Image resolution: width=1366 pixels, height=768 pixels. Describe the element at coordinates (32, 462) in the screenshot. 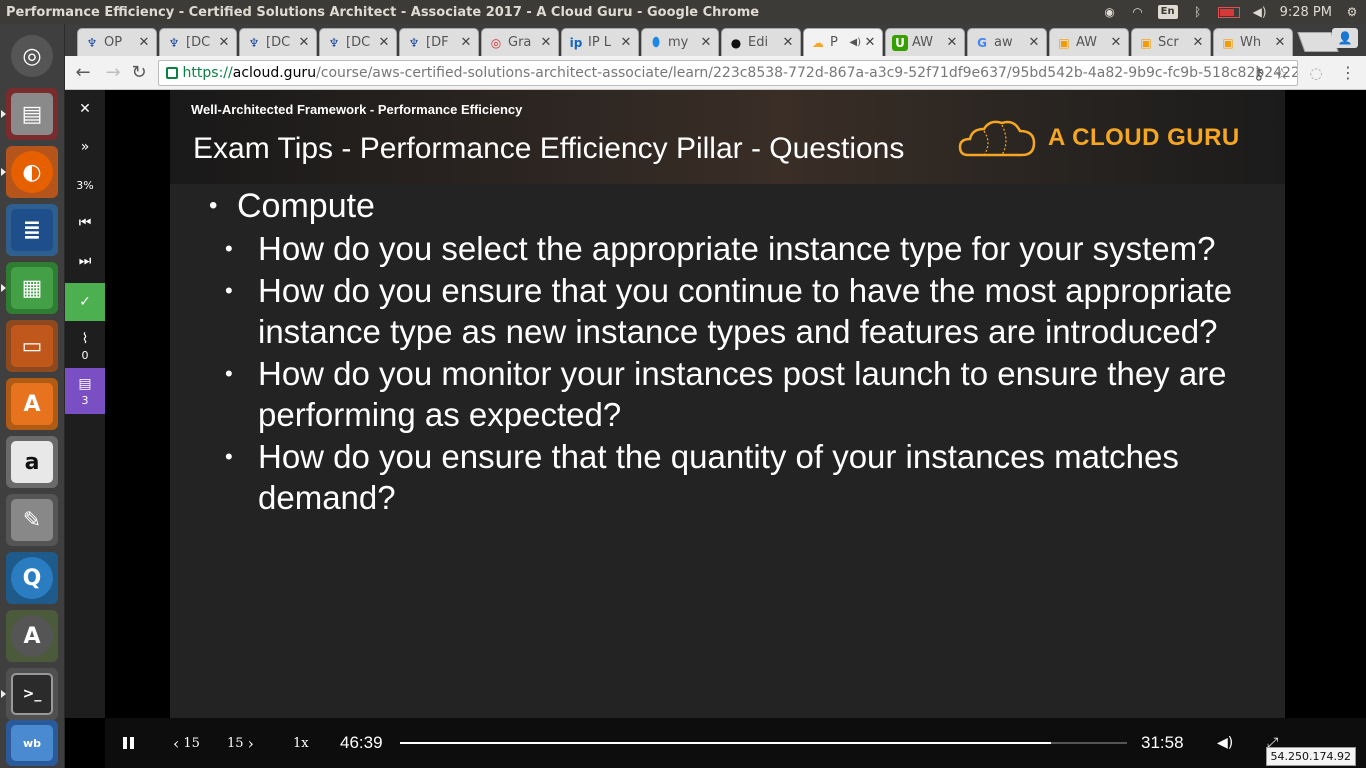

I see `amazon-launcher: a` at that location.